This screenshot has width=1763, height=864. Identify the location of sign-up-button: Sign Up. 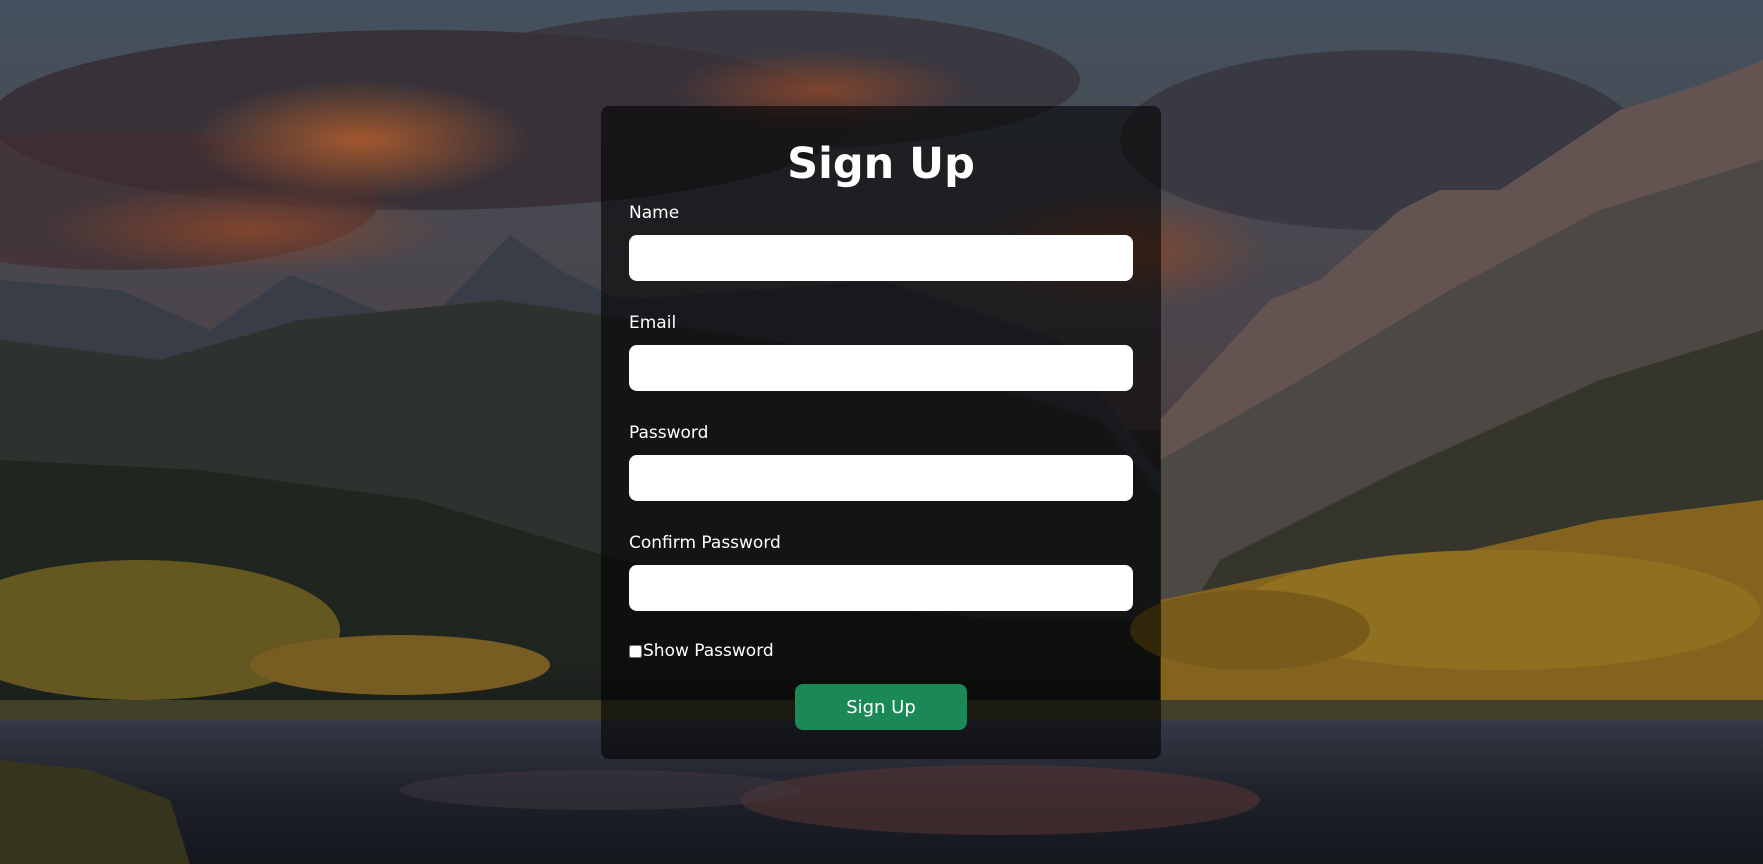
(881, 707).